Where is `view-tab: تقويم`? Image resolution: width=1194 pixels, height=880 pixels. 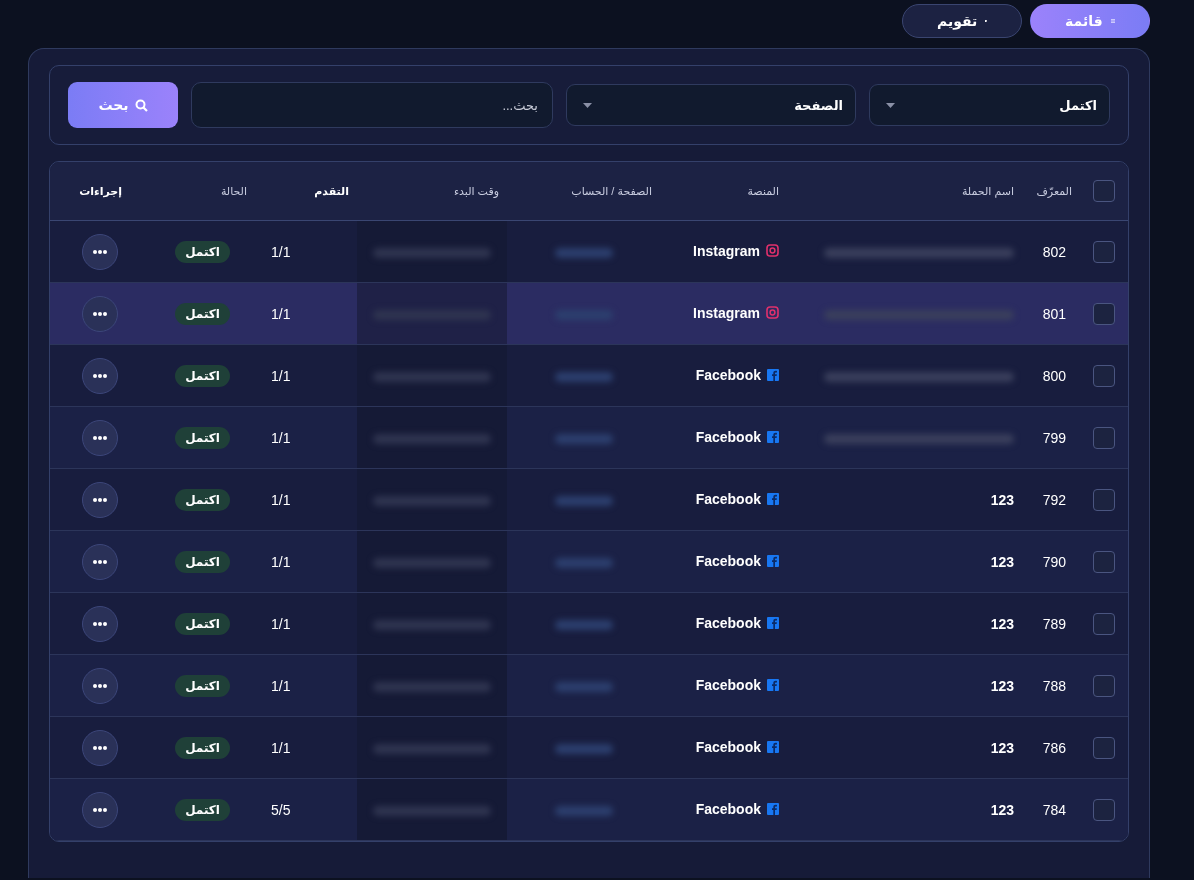 view-tab: تقويم is located at coordinates (962, 21).